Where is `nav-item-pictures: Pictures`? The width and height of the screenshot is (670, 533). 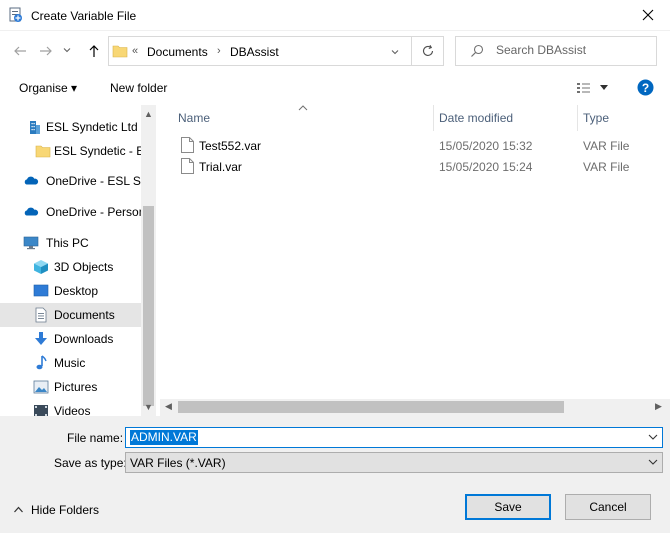 nav-item-pictures: Pictures is located at coordinates (70, 387).